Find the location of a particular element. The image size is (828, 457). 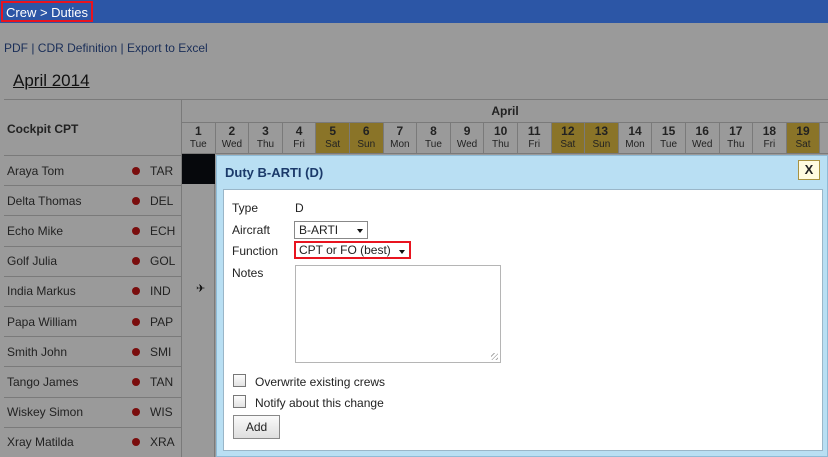

plane-icon: ✈ is located at coordinates (201, 289).